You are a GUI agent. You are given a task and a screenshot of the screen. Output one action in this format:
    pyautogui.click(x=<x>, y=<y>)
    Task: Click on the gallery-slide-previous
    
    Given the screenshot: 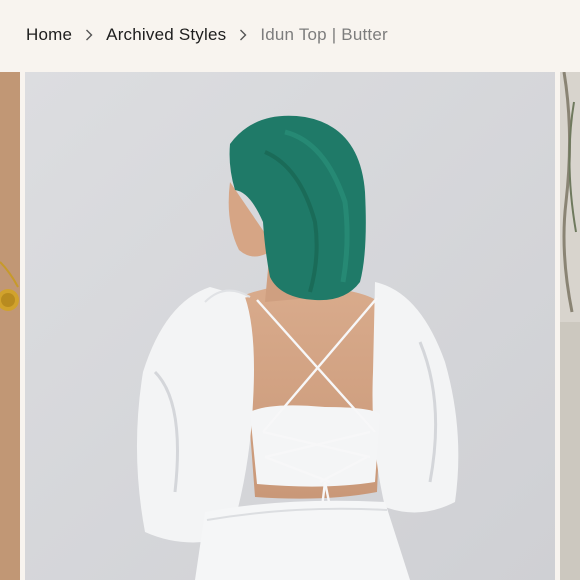 What is the action you would take?
    pyautogui.click(x=10, y=326)
    